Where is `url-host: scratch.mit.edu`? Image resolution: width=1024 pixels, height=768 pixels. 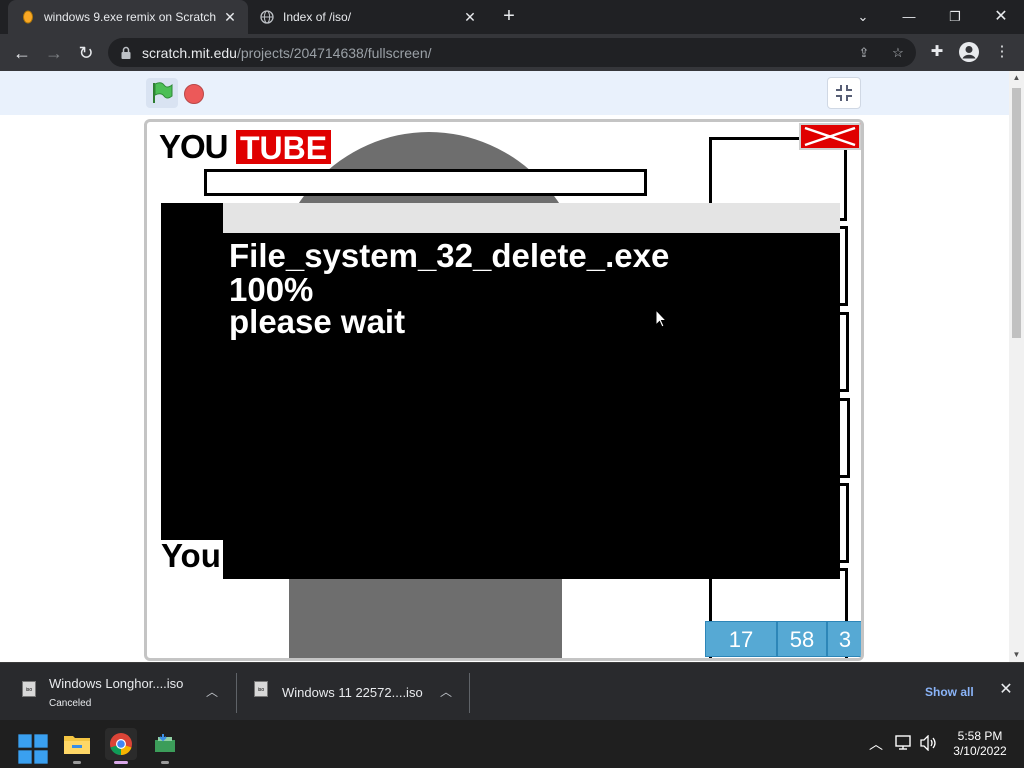 url-host: scratch.mit.edu is located at coordinates (189, 53).